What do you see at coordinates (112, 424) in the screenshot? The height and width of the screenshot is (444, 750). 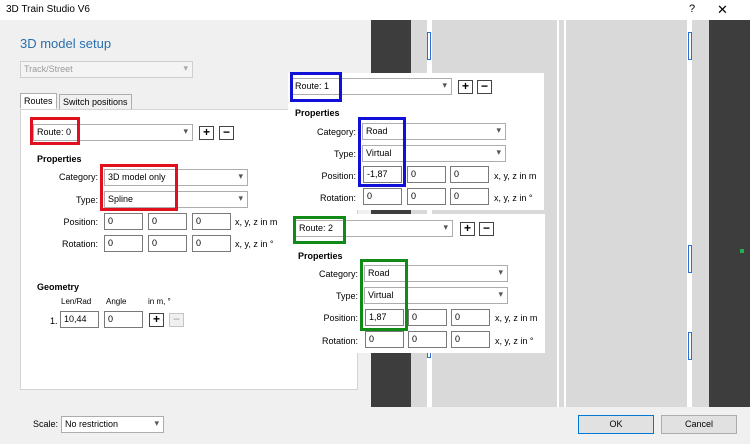 I see `scale-select: No restriction ▾` at bounding box center [112, 424].